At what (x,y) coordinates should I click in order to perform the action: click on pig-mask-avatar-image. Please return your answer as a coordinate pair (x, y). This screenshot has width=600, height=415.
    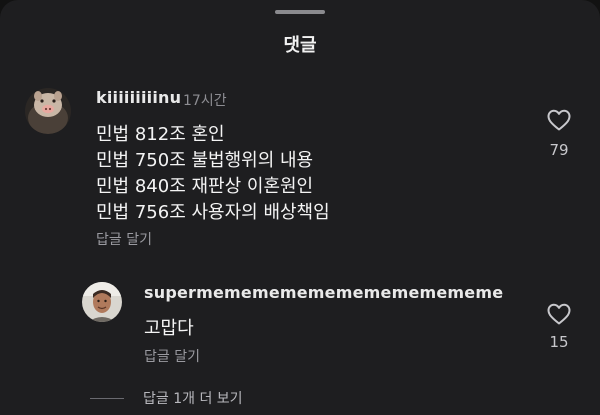
    Looking at the image, I should click on (48, 111).